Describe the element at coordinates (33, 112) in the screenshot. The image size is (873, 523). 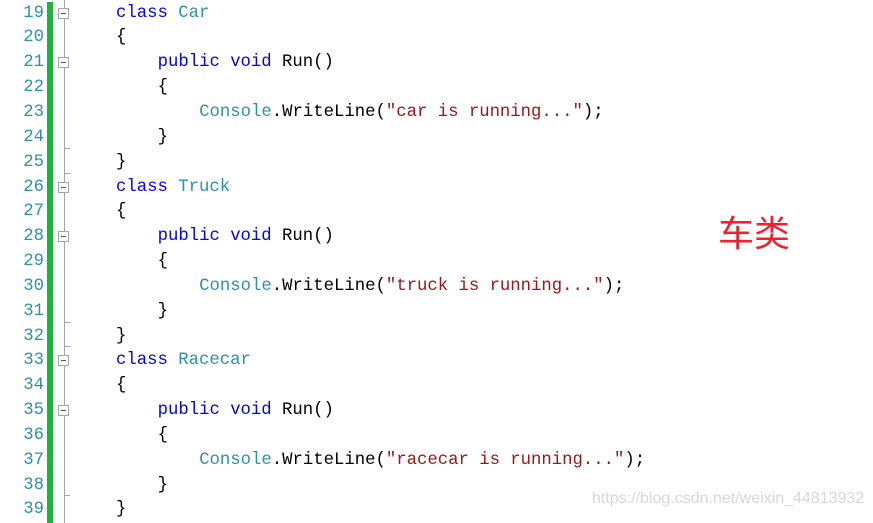
I see `line-number: 23` at that location.